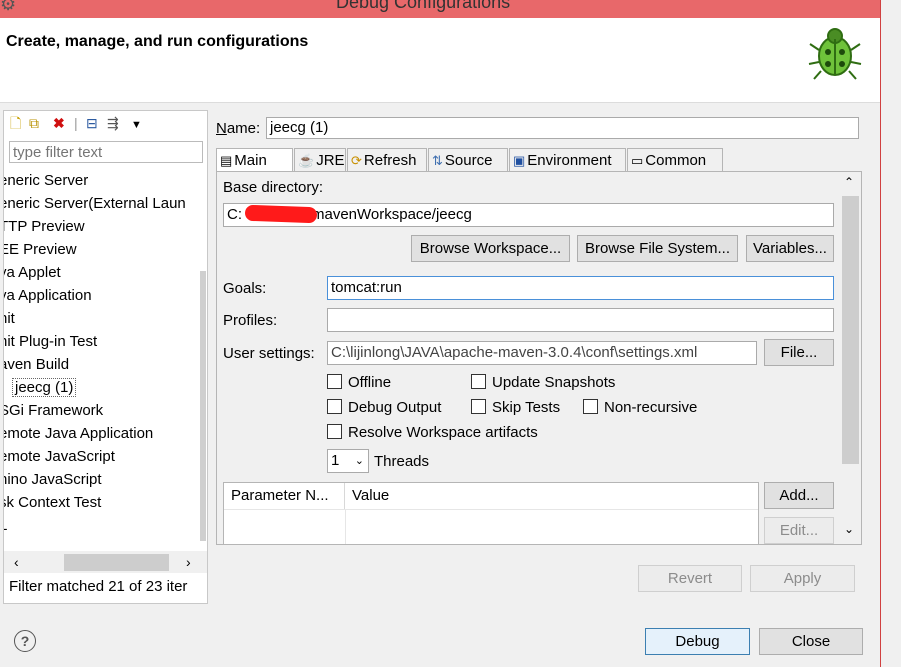 The image size is (901, 667). Describe the element at coordinates (423, 6) in the screenshot. I see `window-title: Debug Configurations` at that location.